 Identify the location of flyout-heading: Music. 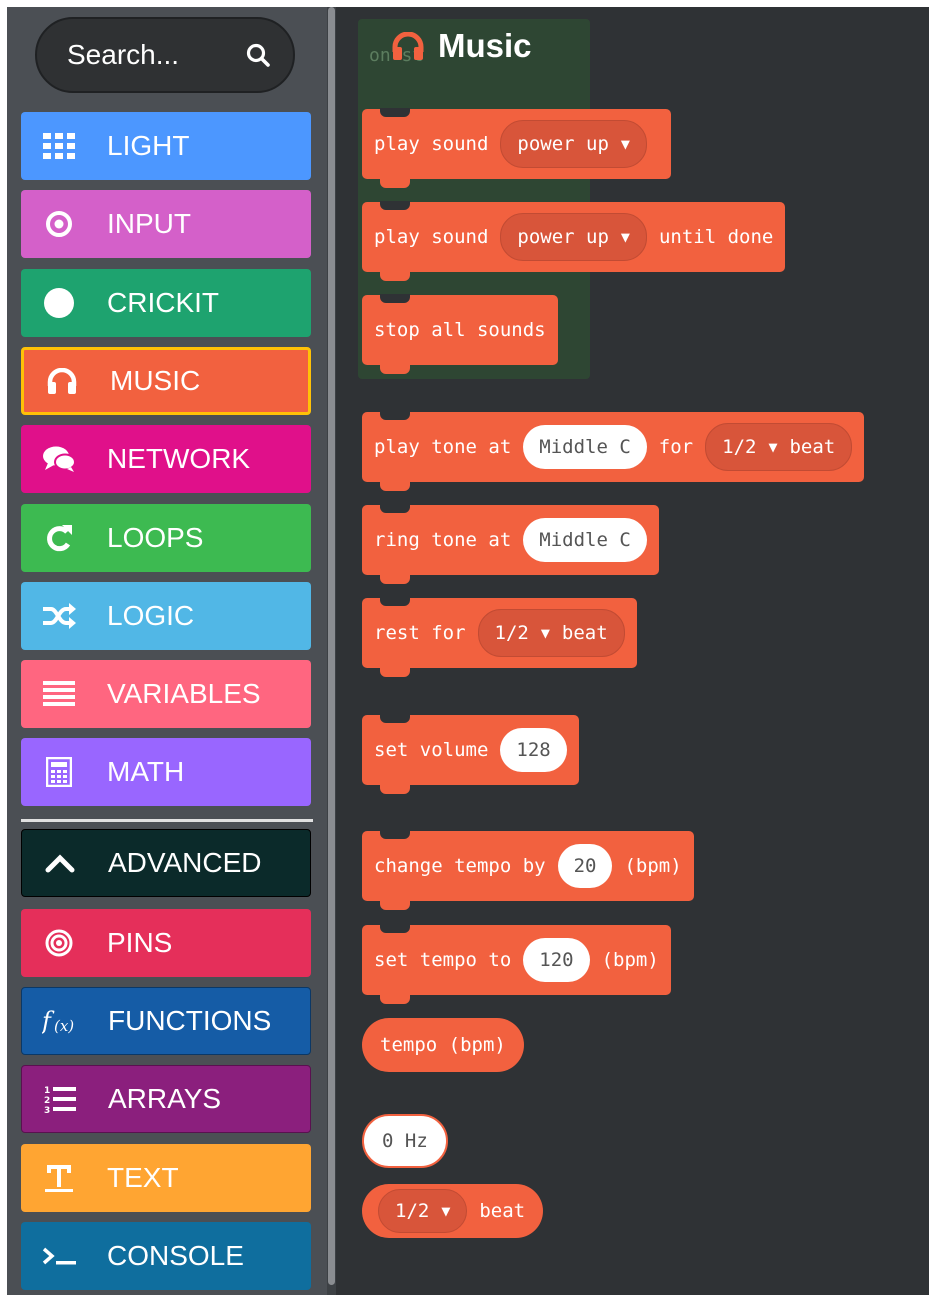
(462, 46).